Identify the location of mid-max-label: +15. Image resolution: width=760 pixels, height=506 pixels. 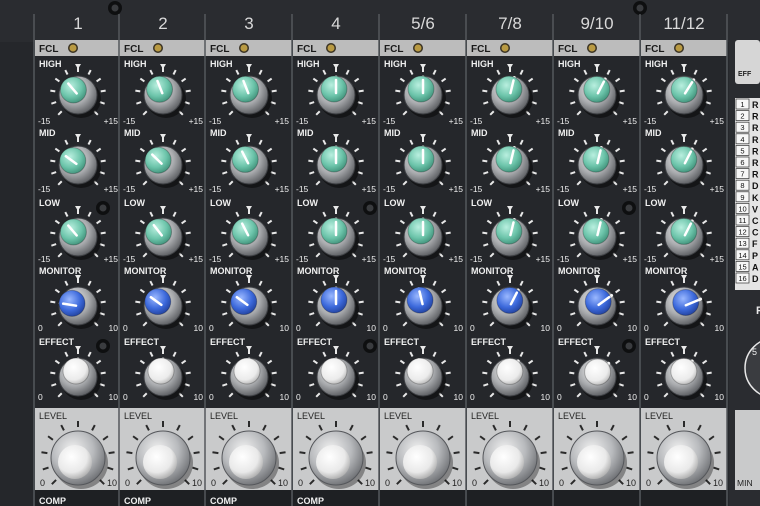
(543, 189).